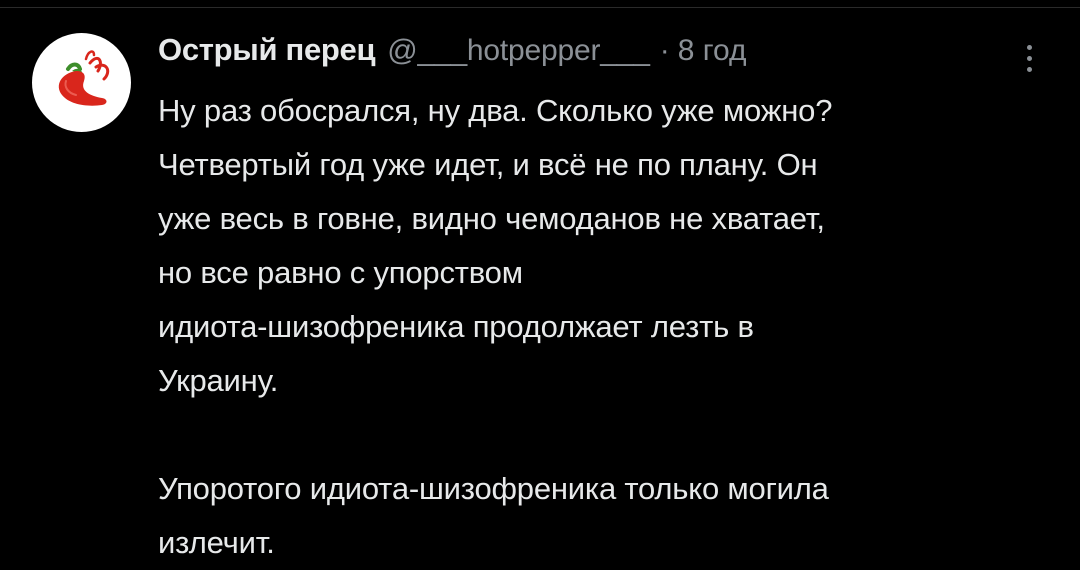 This screenshot has width=1080, height=570. What do you see at coordinates (712, 51) in the screenshot?
I see `tweet-timestamp: 8 год` at bounding box center [712, 51].